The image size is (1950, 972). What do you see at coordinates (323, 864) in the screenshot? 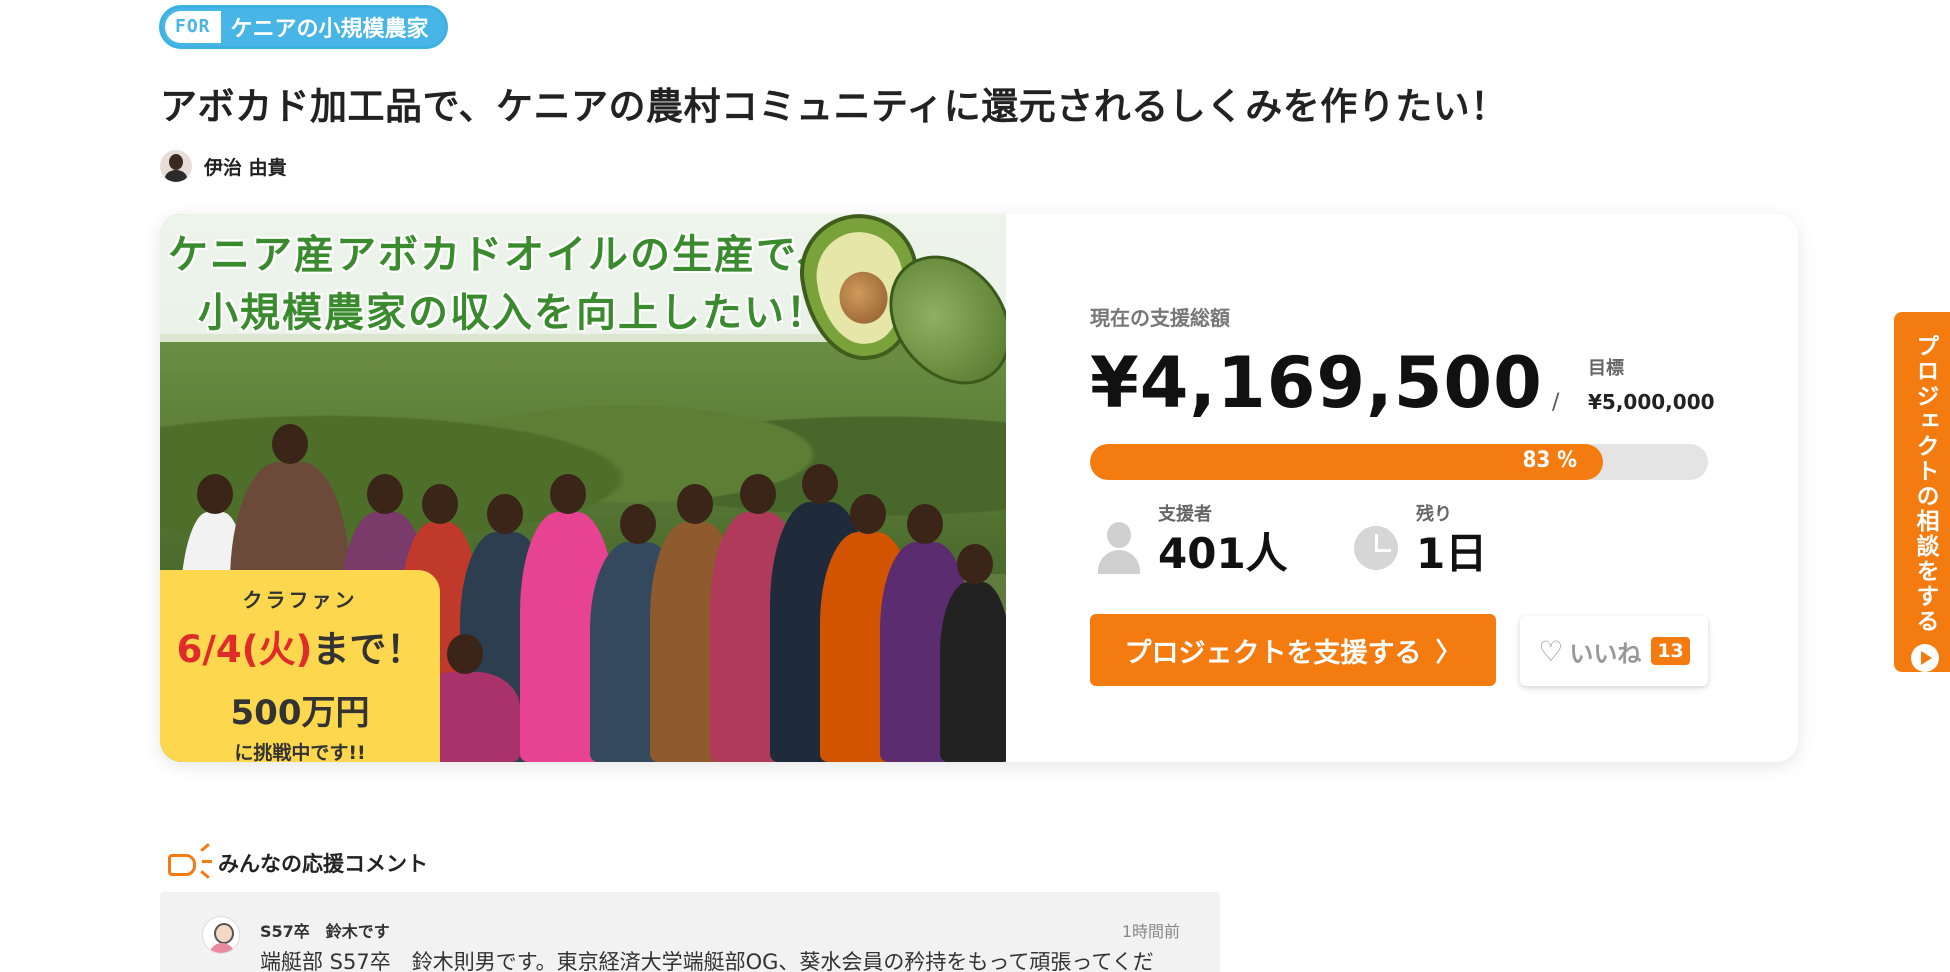
I see `comments-section-title: みんなの応援コメント` at bounding box center [323, 864].